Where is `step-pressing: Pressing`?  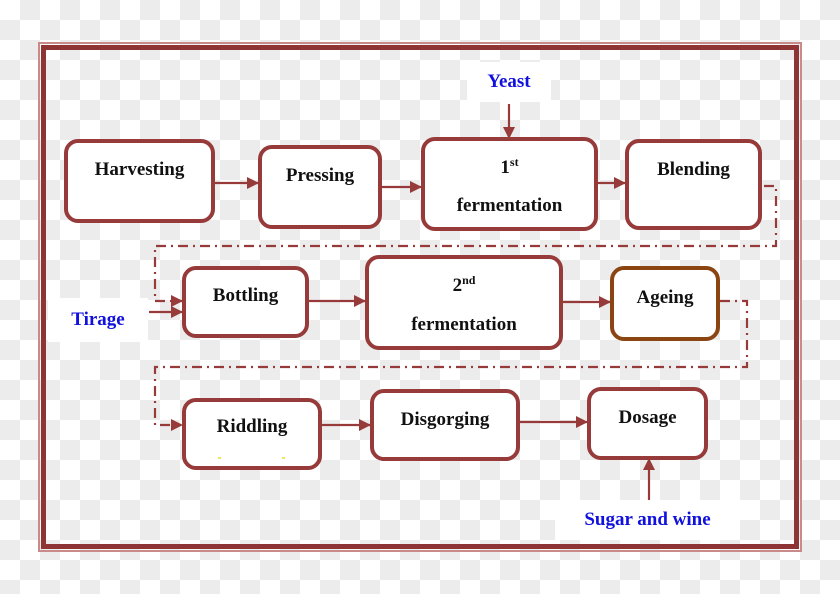 step-pressing: Pressing is located at coordinates (320, 187).